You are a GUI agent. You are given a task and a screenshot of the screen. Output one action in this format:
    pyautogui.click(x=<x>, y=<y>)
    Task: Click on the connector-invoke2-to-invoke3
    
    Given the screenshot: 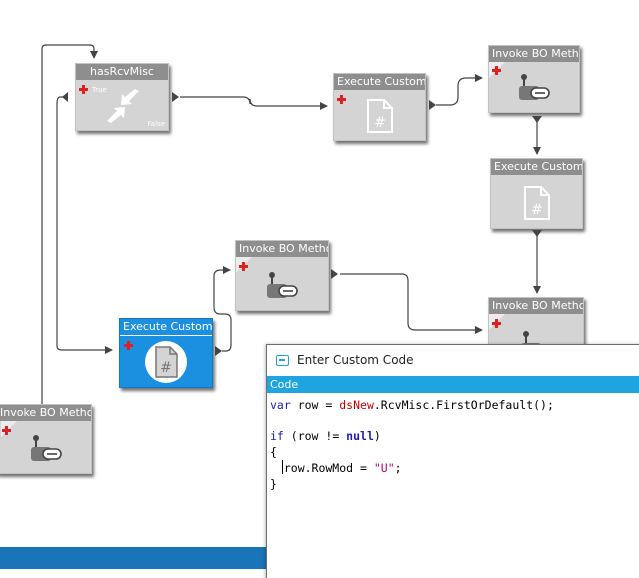 What is the action you would take?
    pyautogui.click(x=411, y=303)
    